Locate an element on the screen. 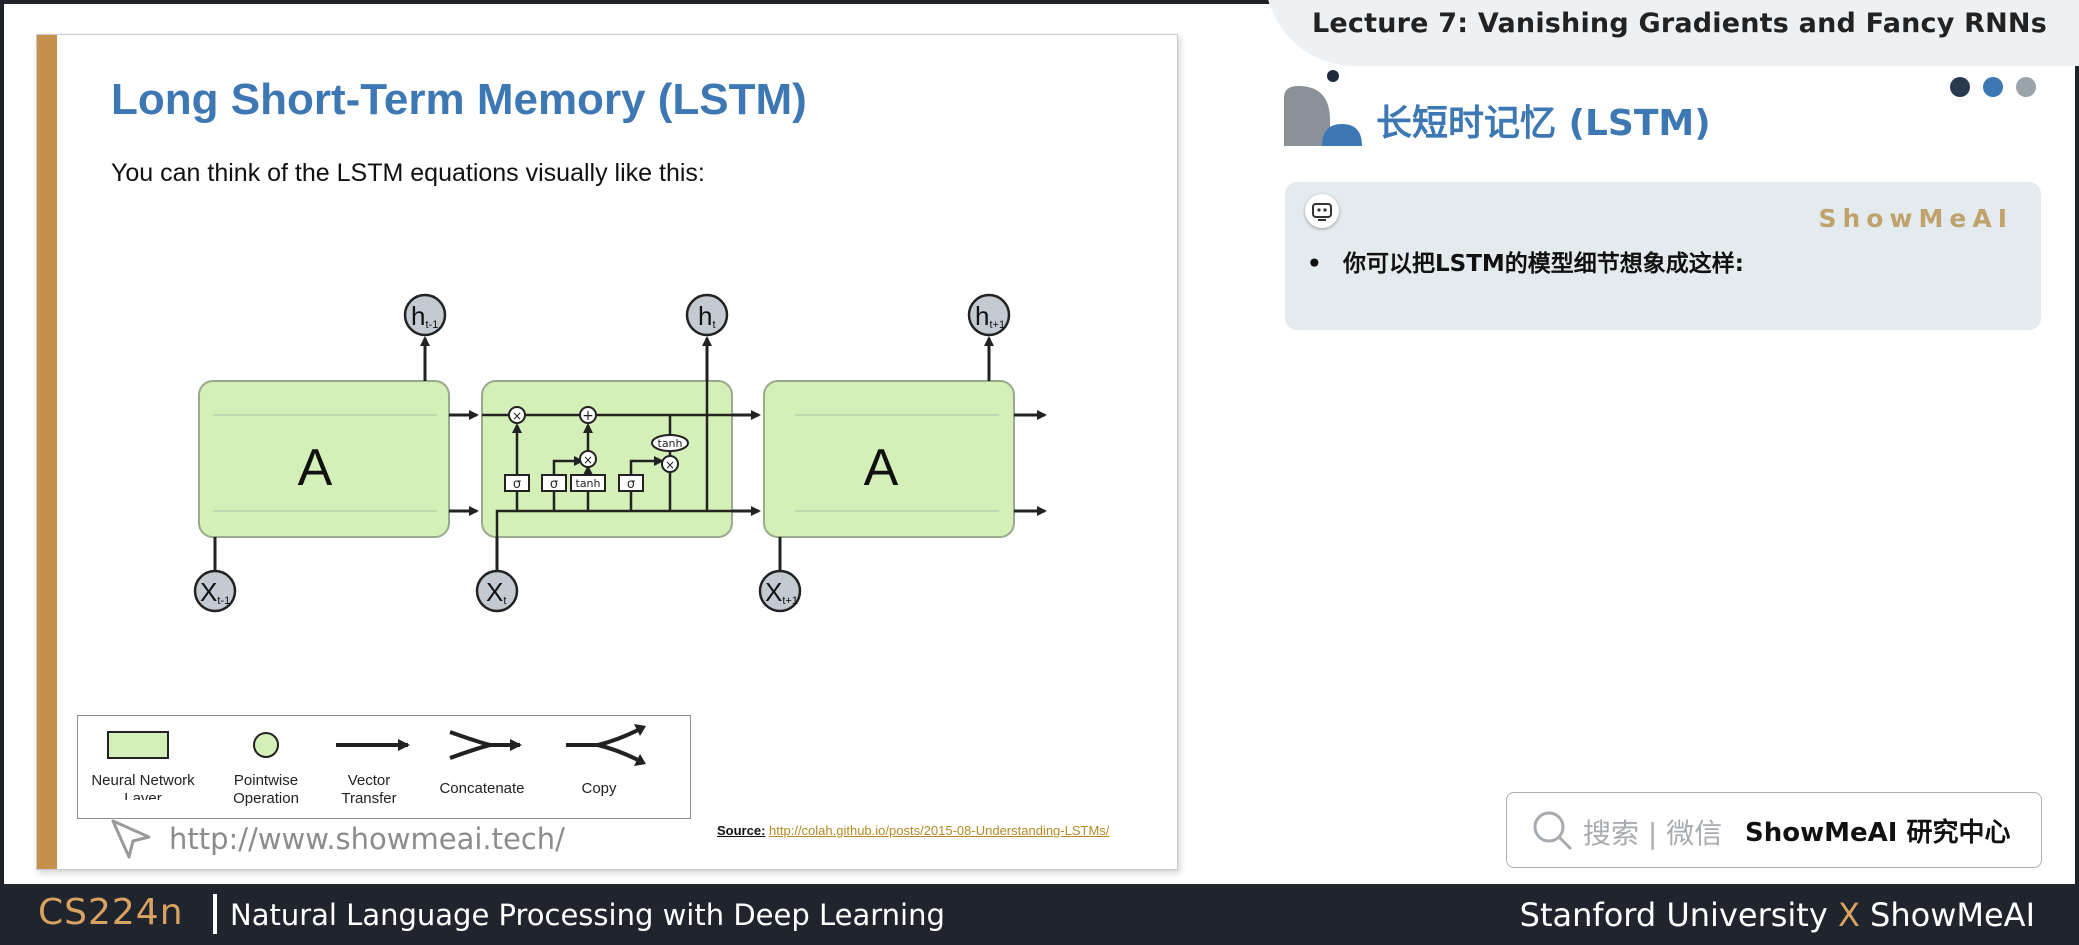 The width and height of the screenshot is (2079, 945). lstm-cell-current is located at coordinates (607, 459).